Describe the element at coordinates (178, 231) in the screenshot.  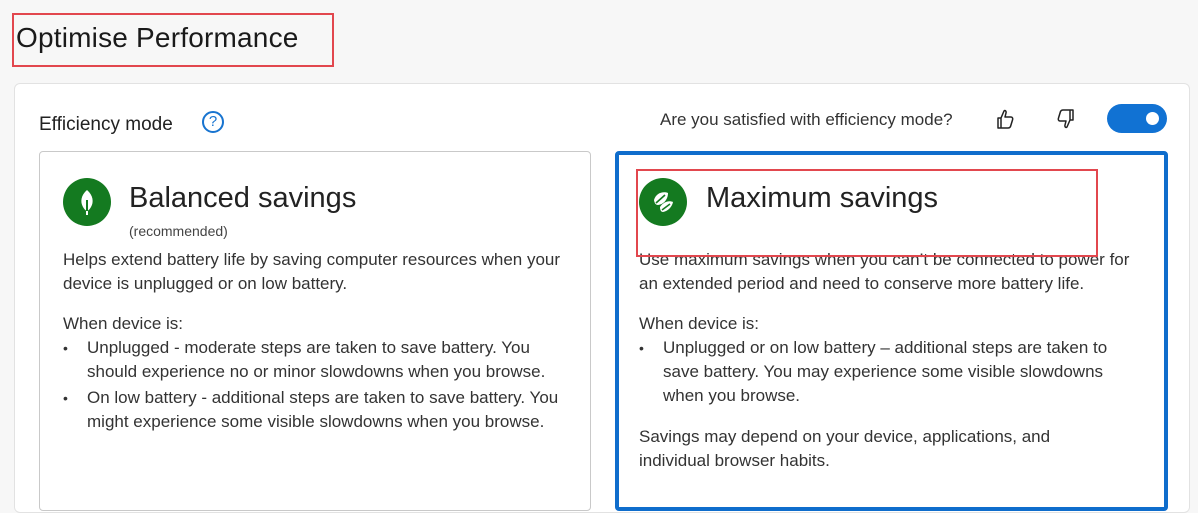
I see `recommended-label: (recommended)` at that location.